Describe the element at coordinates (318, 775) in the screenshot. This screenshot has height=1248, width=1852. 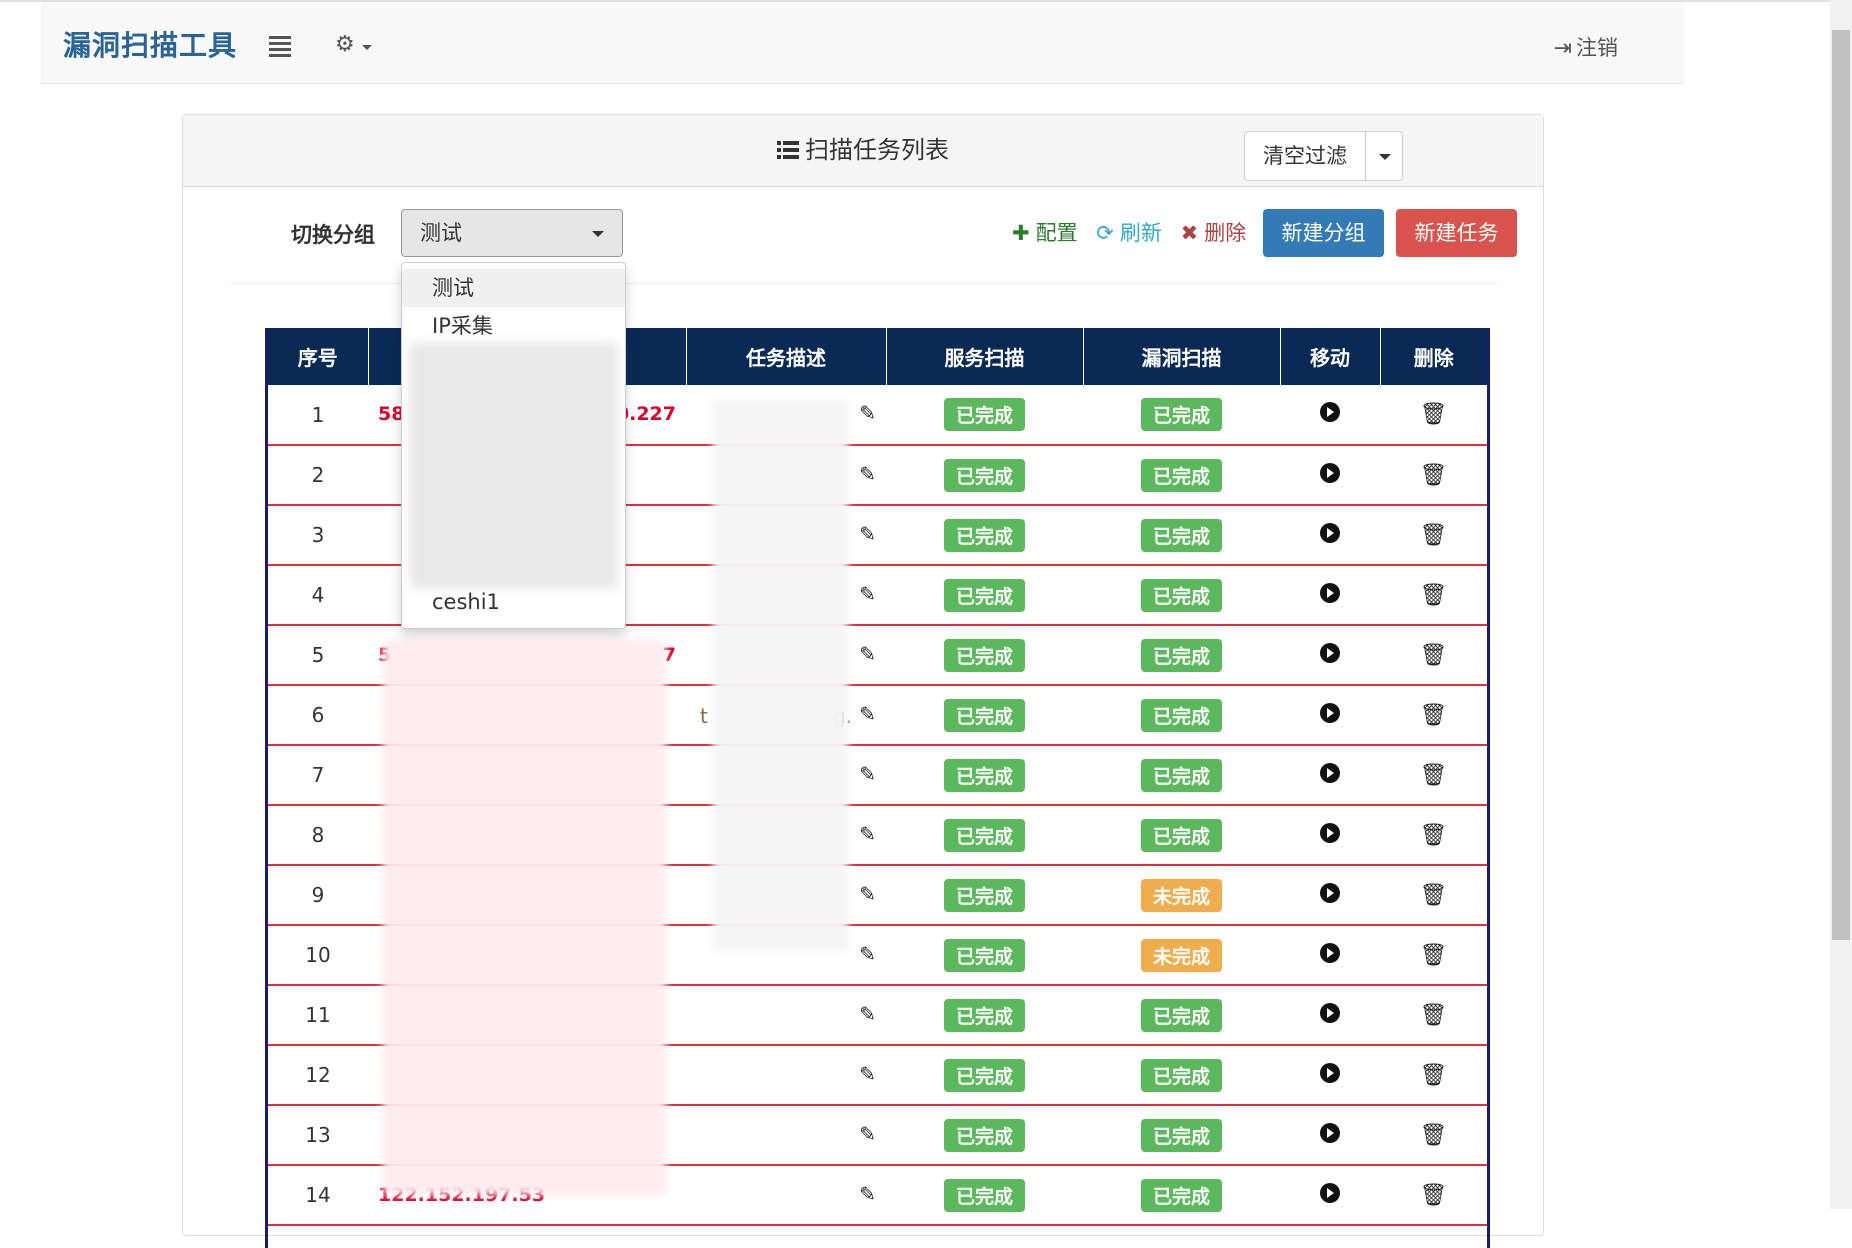
I see `row-index: 7` at that location.